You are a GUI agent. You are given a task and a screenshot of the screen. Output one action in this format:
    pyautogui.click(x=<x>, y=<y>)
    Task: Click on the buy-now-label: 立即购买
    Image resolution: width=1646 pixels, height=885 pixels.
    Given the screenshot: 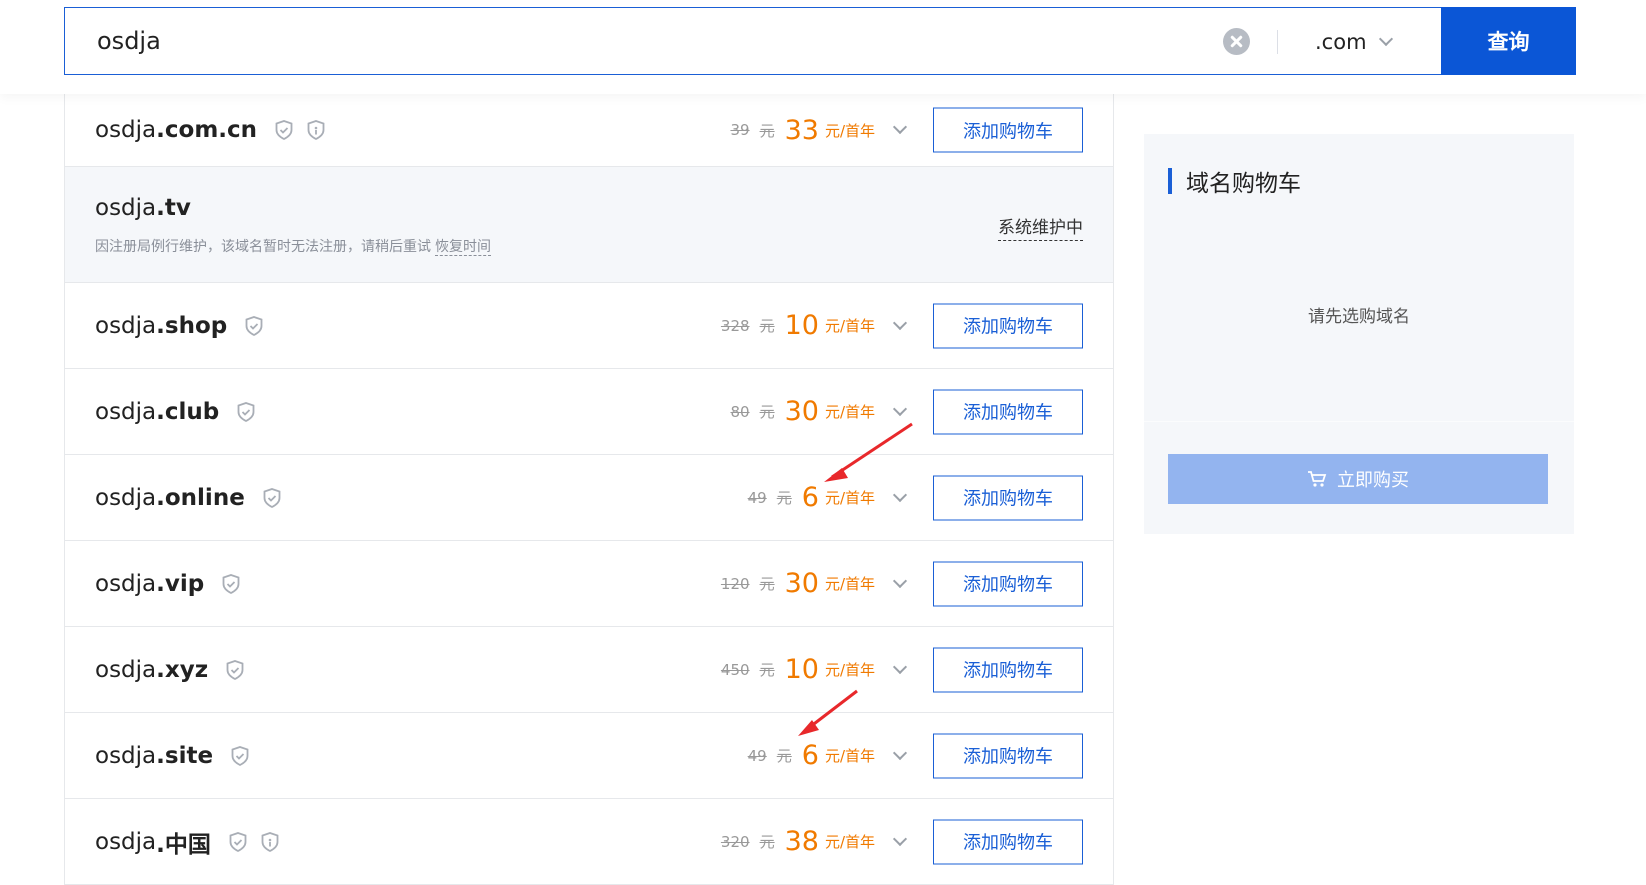 What is the action you would take?
    pyautogui.click(x=1373, y=480)
    